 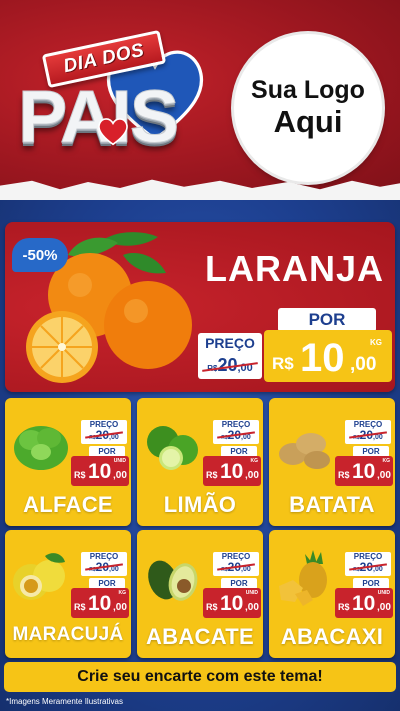 I want to click on potato-icon, so click(x=304, y=451).